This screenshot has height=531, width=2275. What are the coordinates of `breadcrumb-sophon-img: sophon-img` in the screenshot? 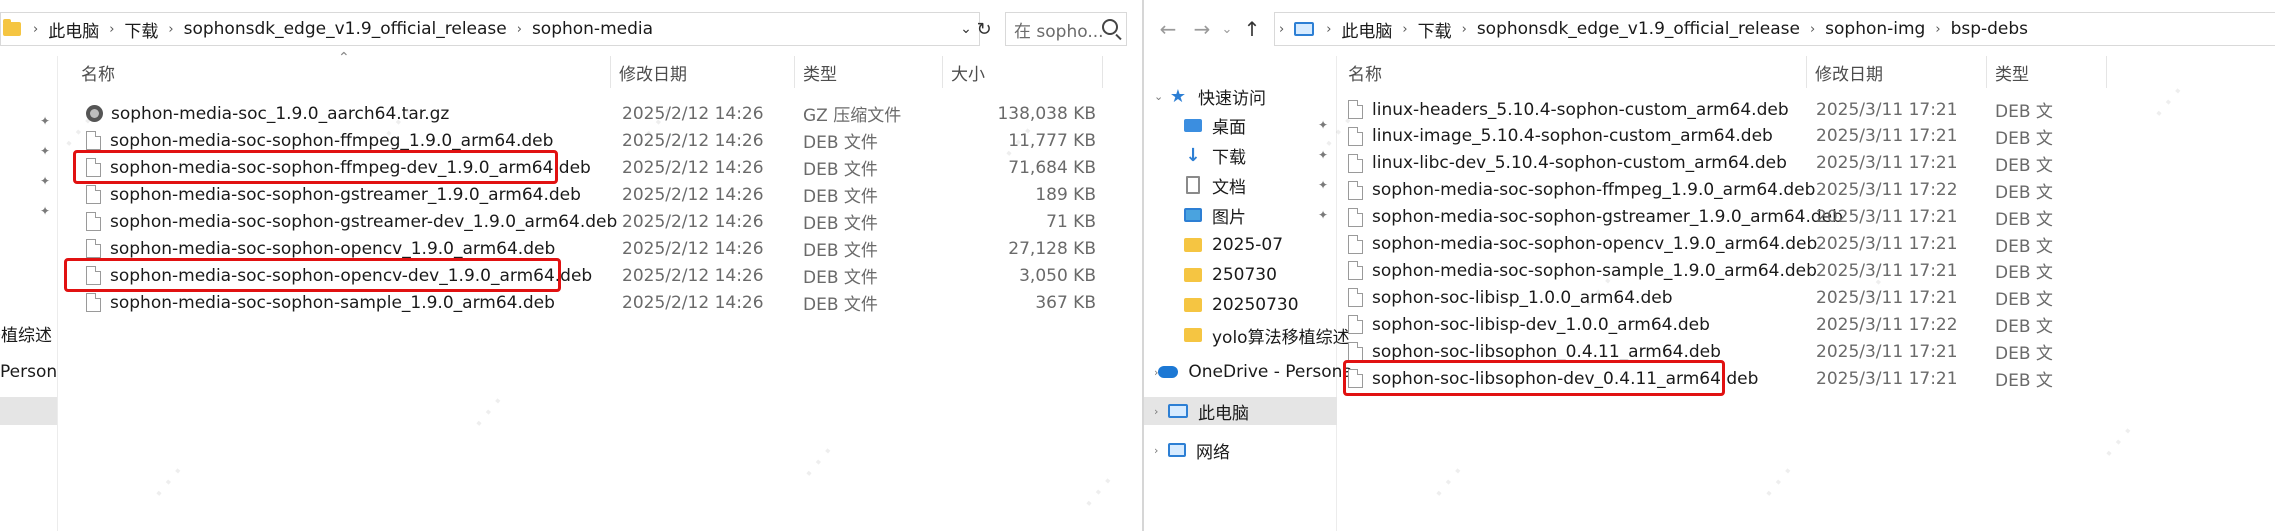 It's located at (1875, 29).